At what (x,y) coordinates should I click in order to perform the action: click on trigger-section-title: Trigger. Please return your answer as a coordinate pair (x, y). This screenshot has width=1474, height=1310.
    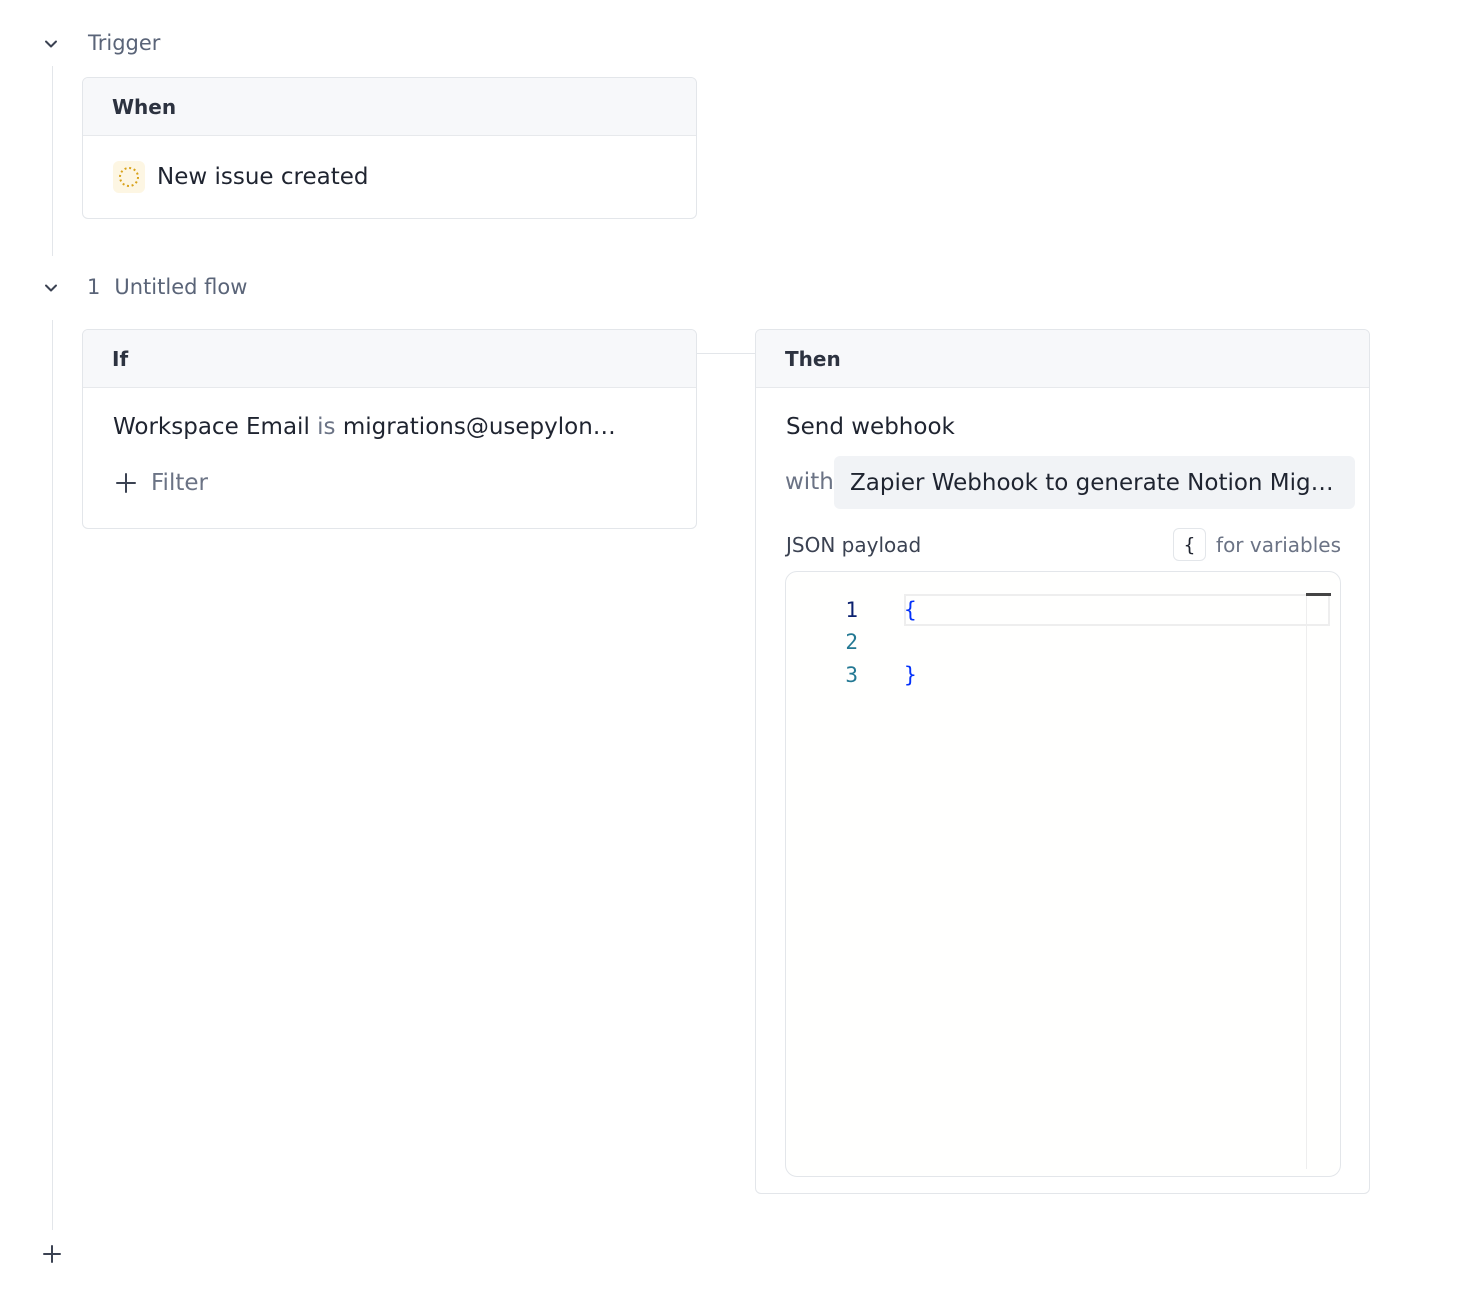
    Looking at the image, I should click on (124, 43).